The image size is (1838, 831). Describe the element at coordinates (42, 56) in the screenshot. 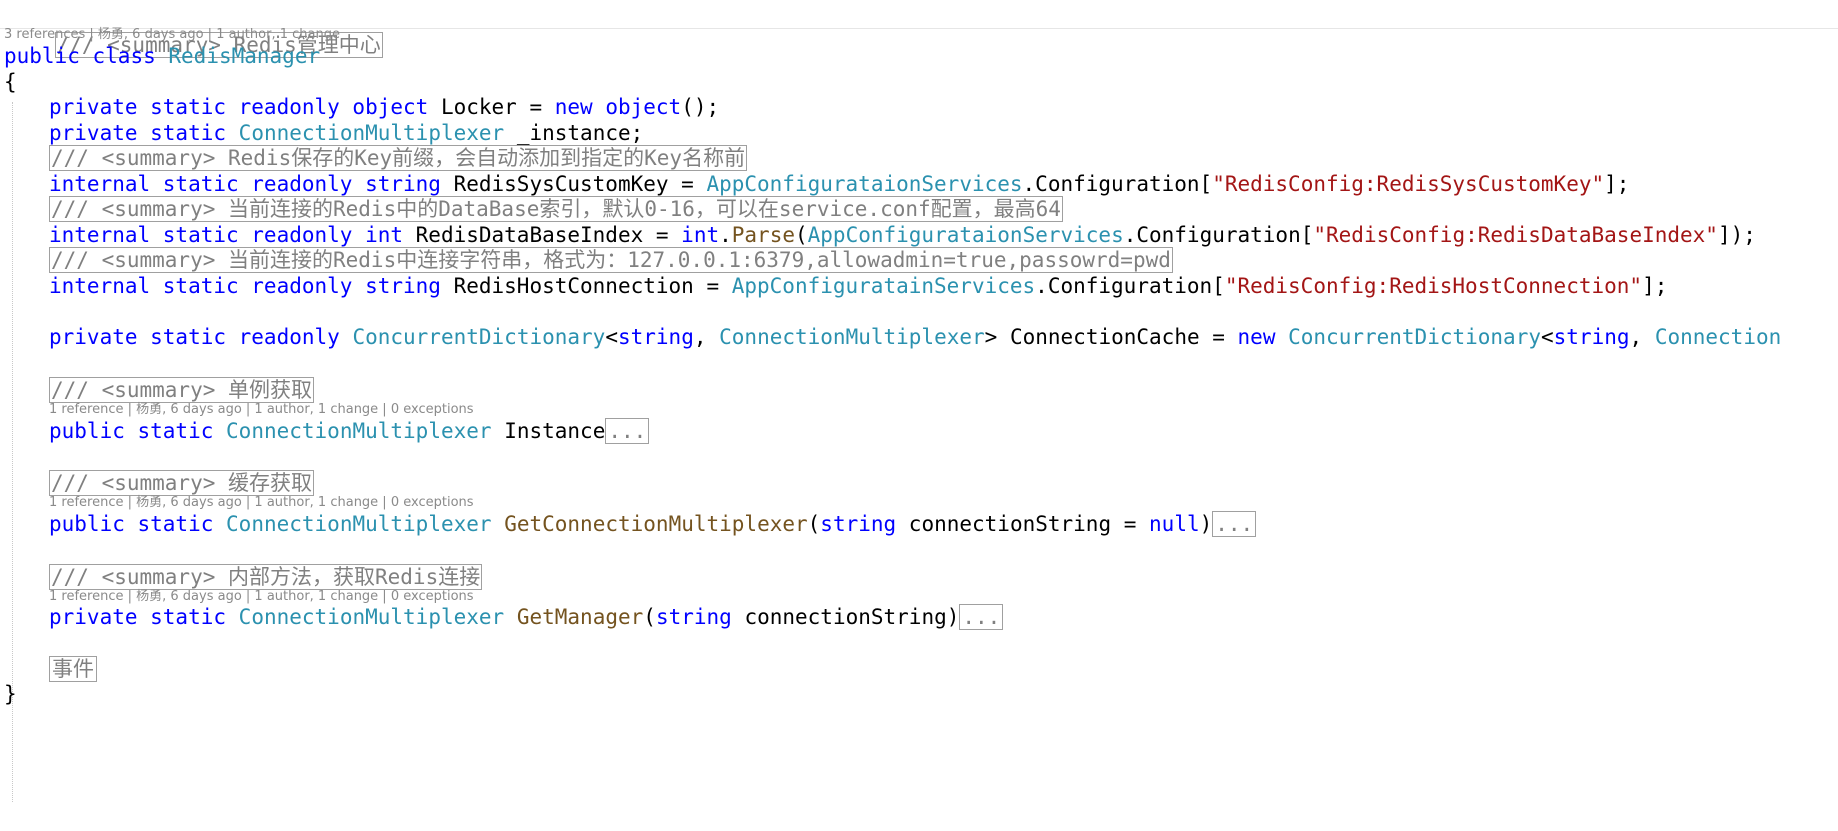

I see `keyword: public` at that location.